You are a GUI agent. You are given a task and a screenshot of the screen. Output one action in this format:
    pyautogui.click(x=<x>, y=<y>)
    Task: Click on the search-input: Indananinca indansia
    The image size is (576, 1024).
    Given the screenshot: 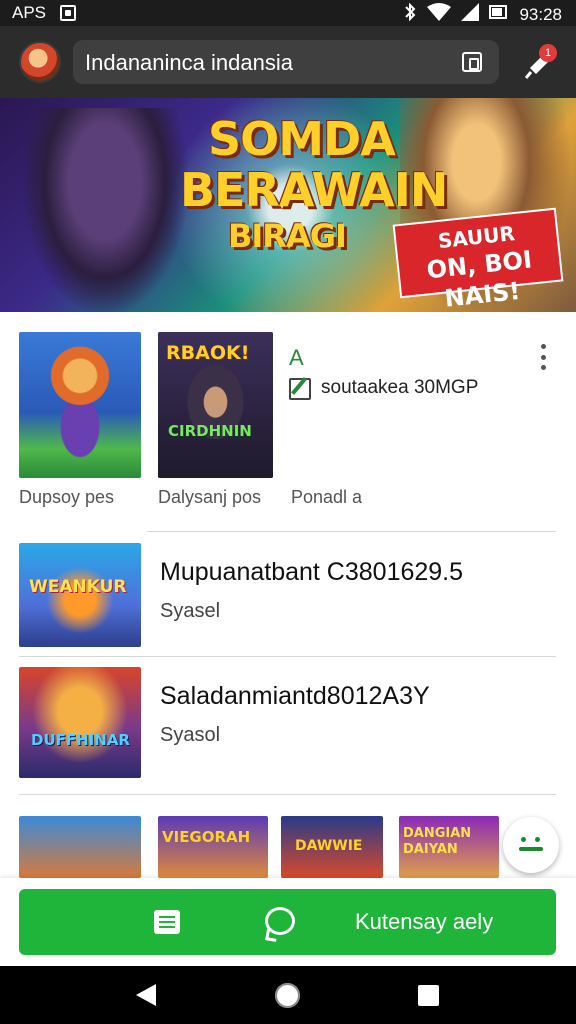 What is the action you would take?
    pyautogui.click(x=286, y=62)
    